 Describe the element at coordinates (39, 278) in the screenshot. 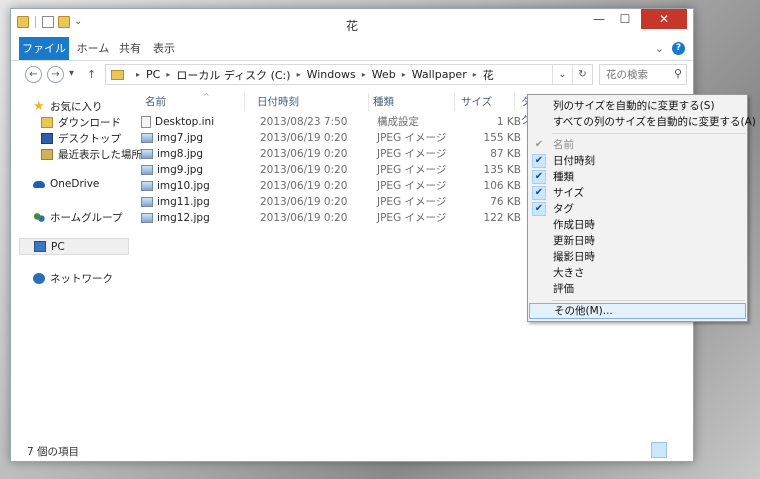

I see `network-globe-icon` at that location.